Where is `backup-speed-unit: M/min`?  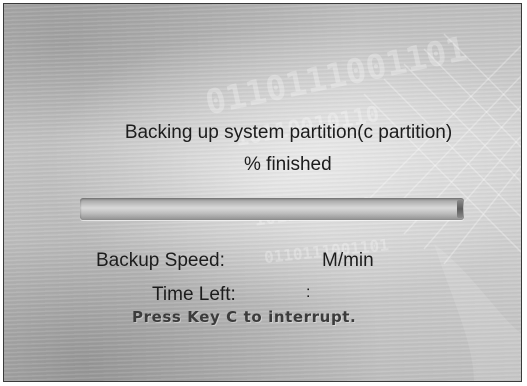 backup-speed-unit: M/min is located at coordinates (348, 260).